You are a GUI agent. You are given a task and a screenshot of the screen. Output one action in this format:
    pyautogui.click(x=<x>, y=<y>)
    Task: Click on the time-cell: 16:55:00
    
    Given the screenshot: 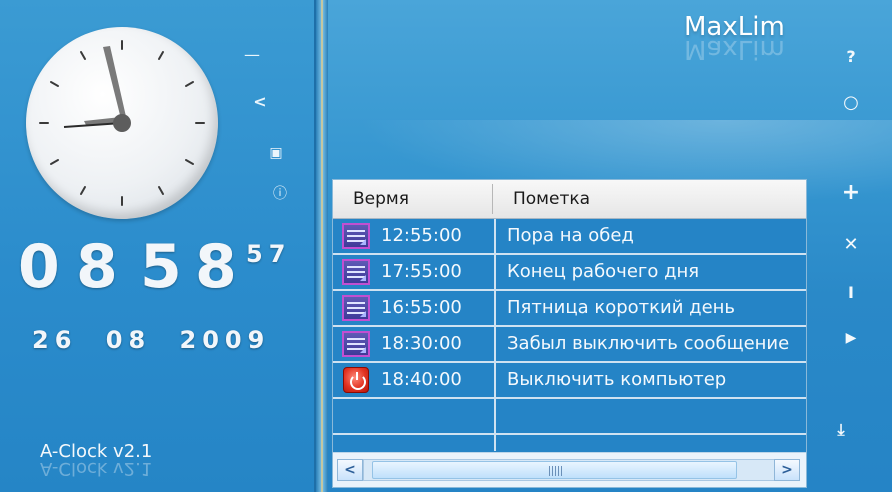 What is the action you would take?
    pyautogui.click(x=414, y=308)
    